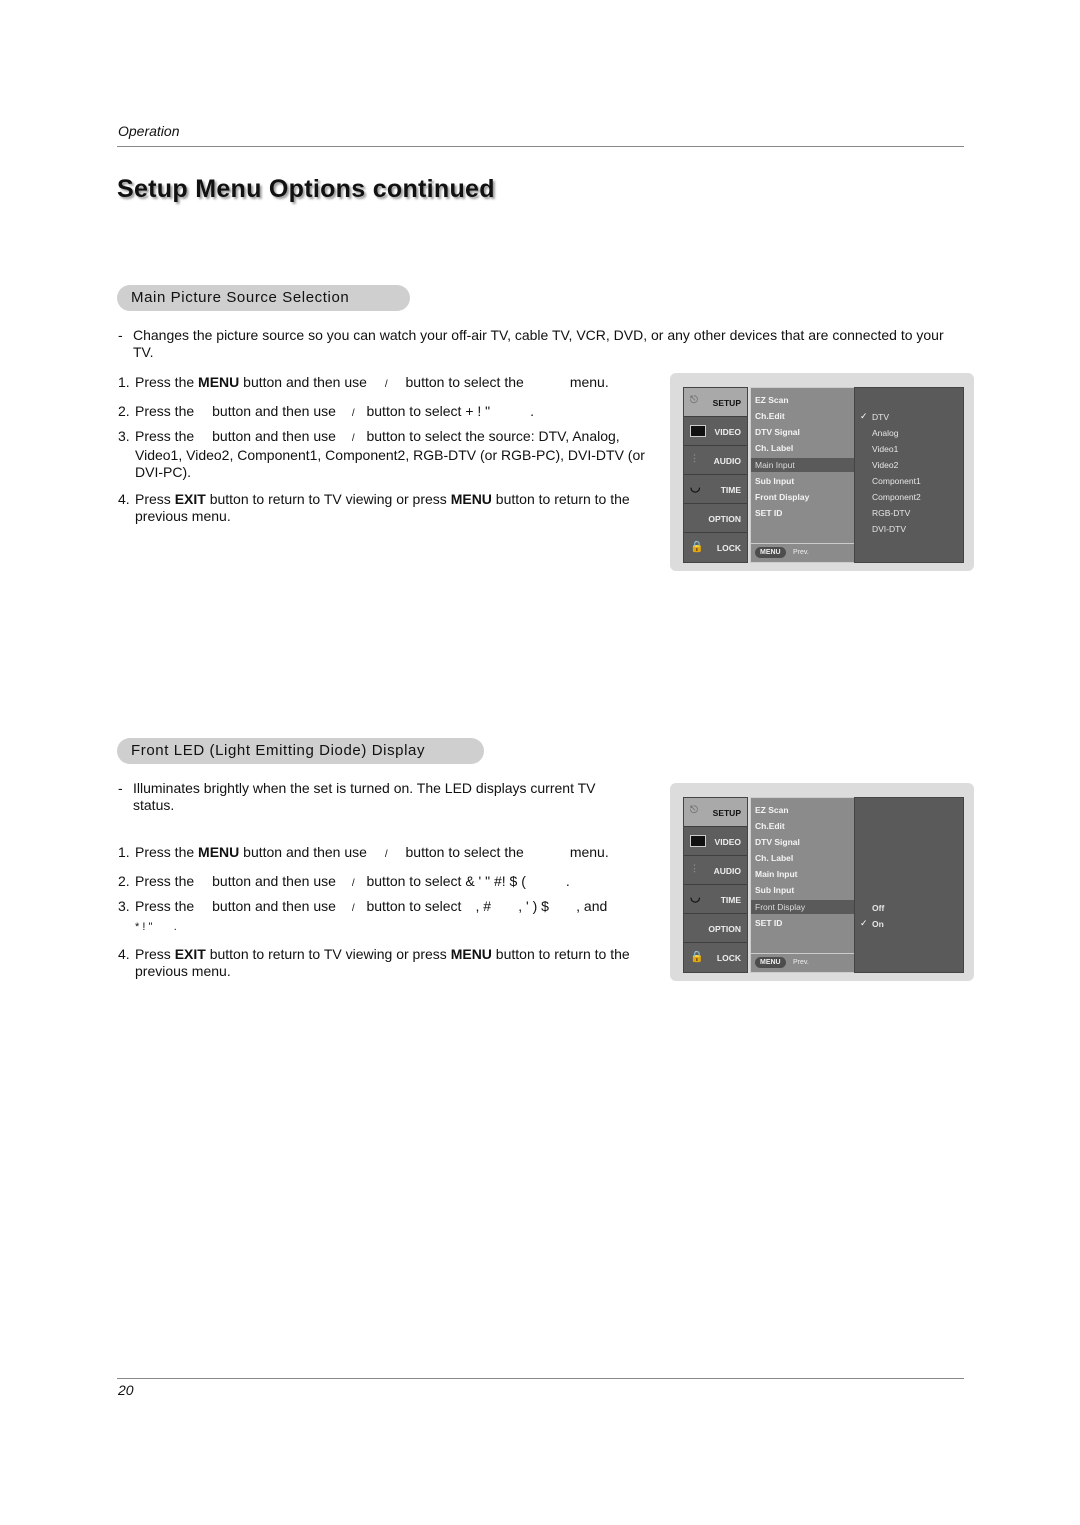  Describe the element at coordinates (126, 1390) in the screenshot. I see `page-number: 20` at that location.